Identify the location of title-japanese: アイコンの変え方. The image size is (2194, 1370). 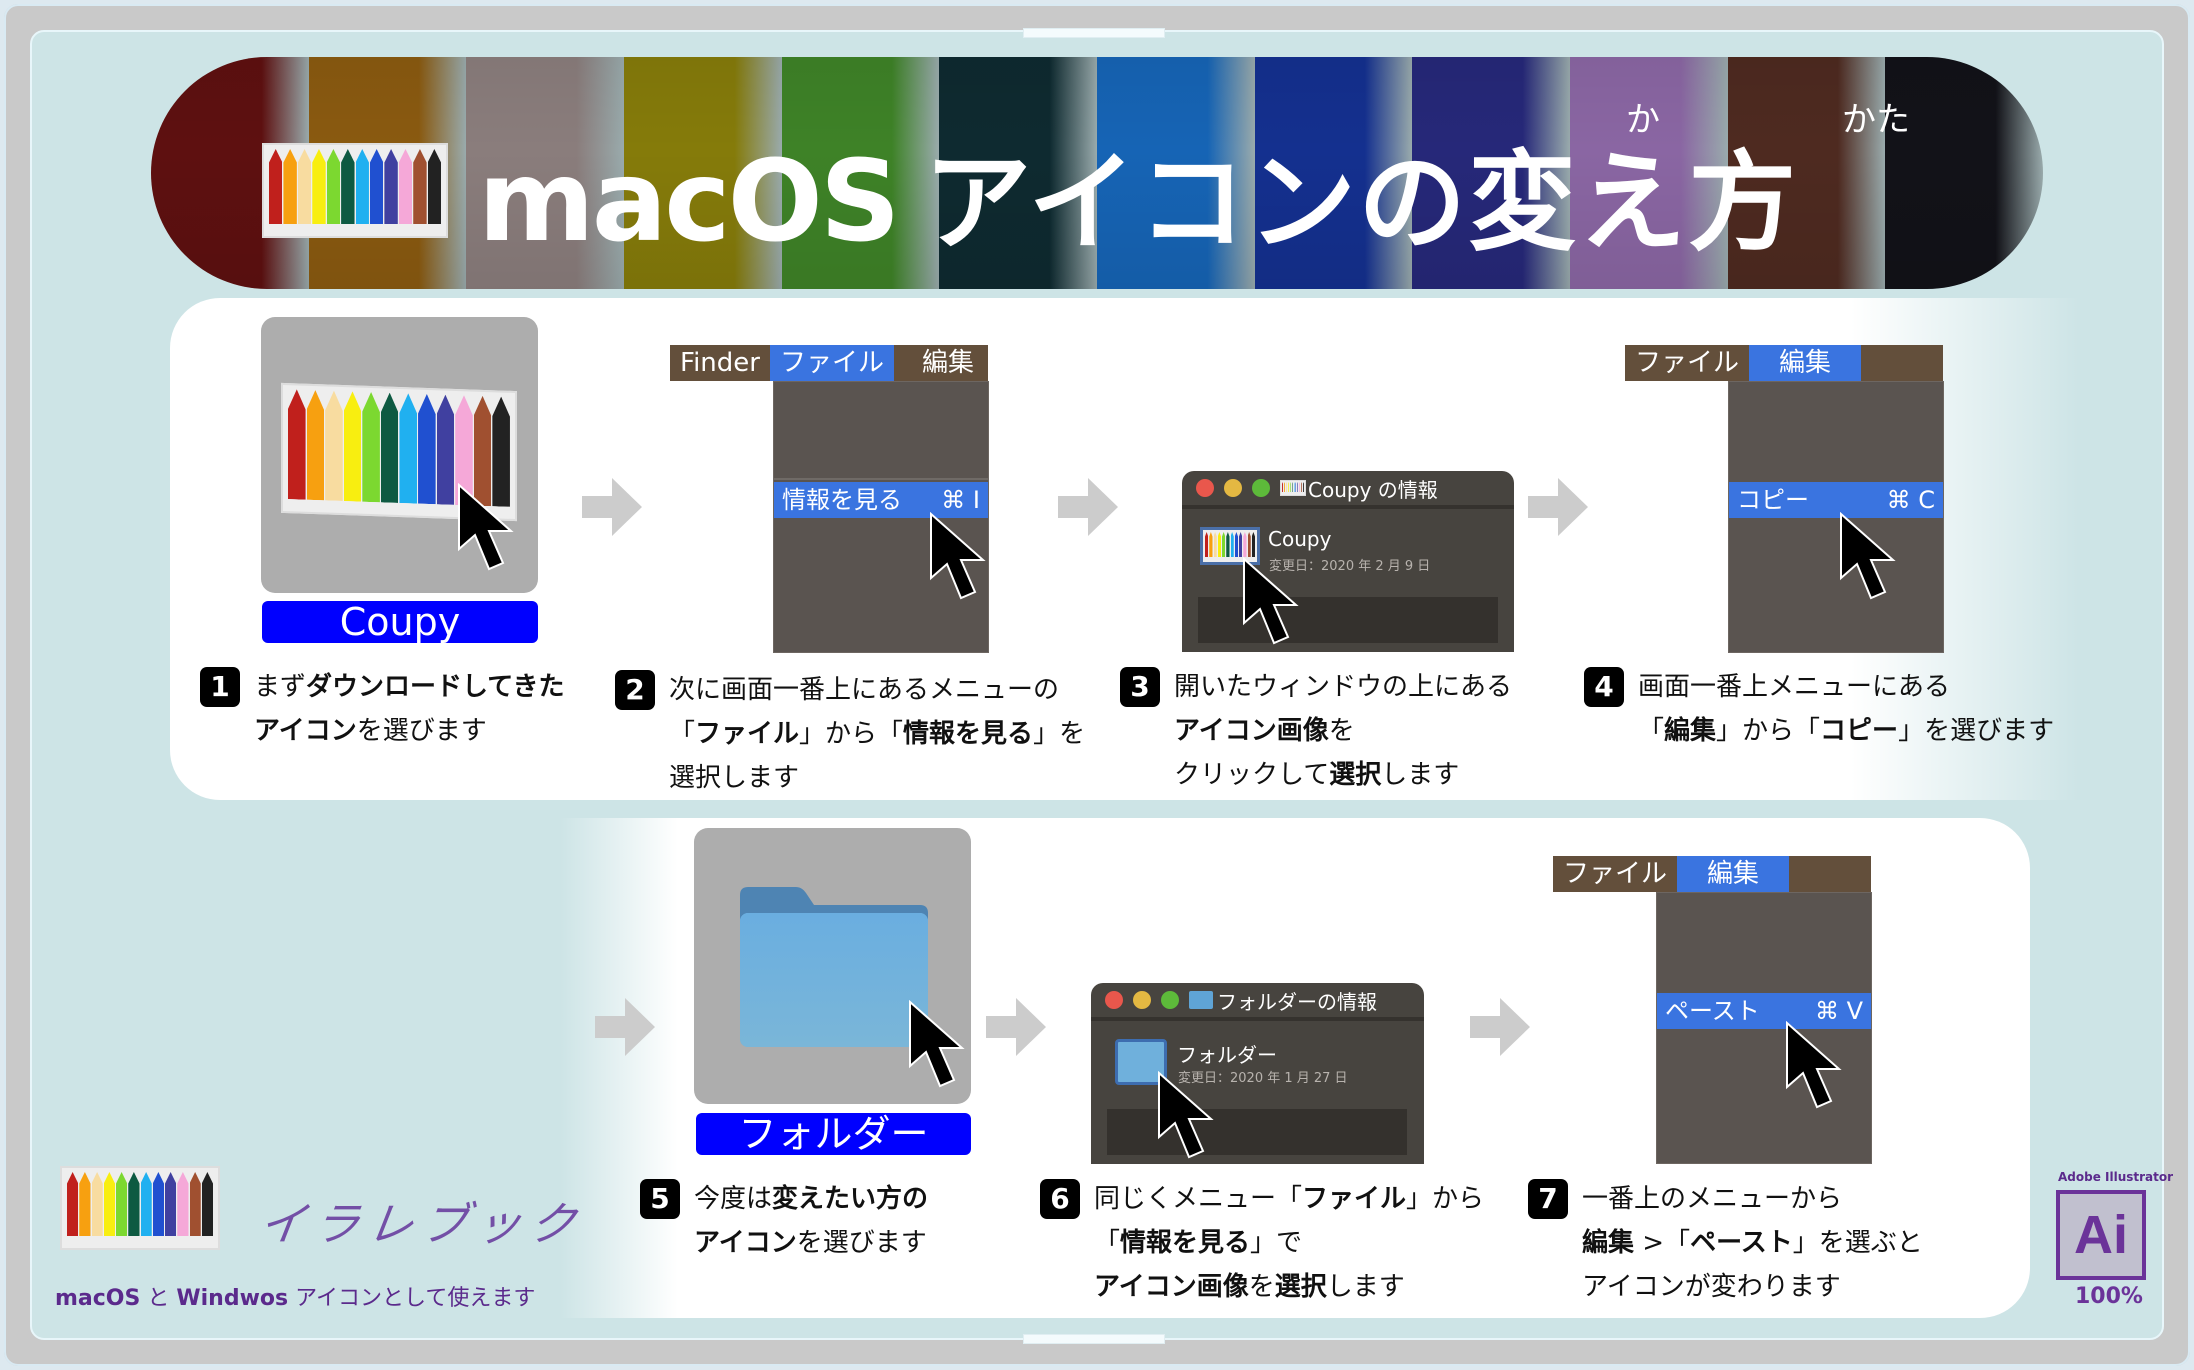
(1361, 203).